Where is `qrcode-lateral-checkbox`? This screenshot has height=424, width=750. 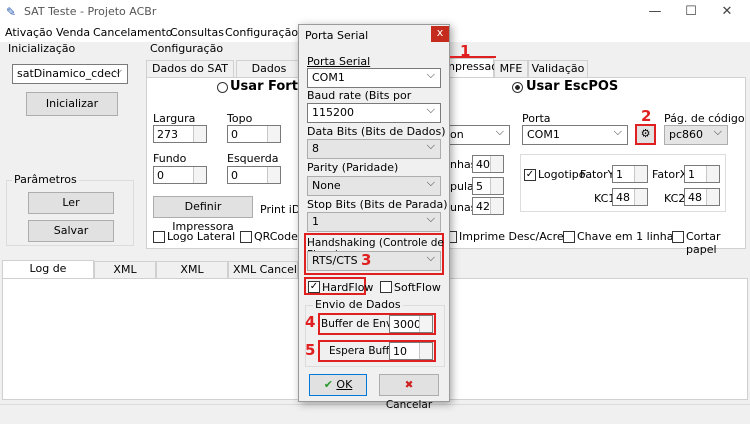
qrcode-lateral-checkbox is located at coordinates (246, 237).